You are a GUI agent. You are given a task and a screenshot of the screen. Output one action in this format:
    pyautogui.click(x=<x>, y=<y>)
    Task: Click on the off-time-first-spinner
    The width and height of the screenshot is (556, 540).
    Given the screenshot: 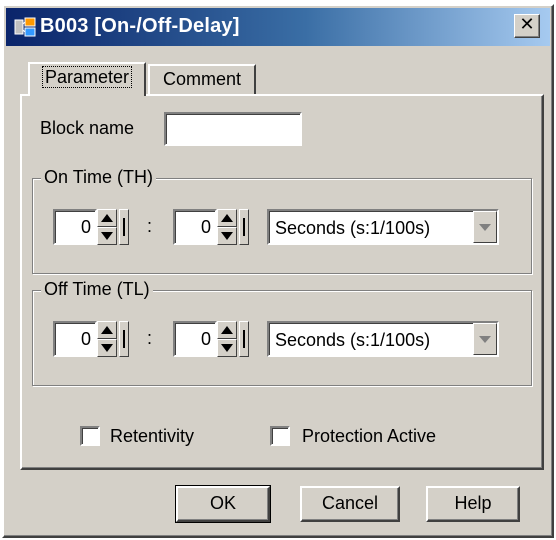 What is the action you would take?
    pyautogui.click(x=107, y=339)
    